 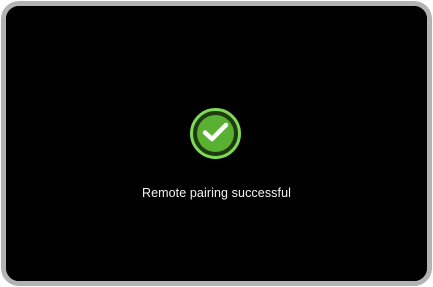 I want to click on pairing-status-message: Remote pairing successful, so click(x=216, y=193).